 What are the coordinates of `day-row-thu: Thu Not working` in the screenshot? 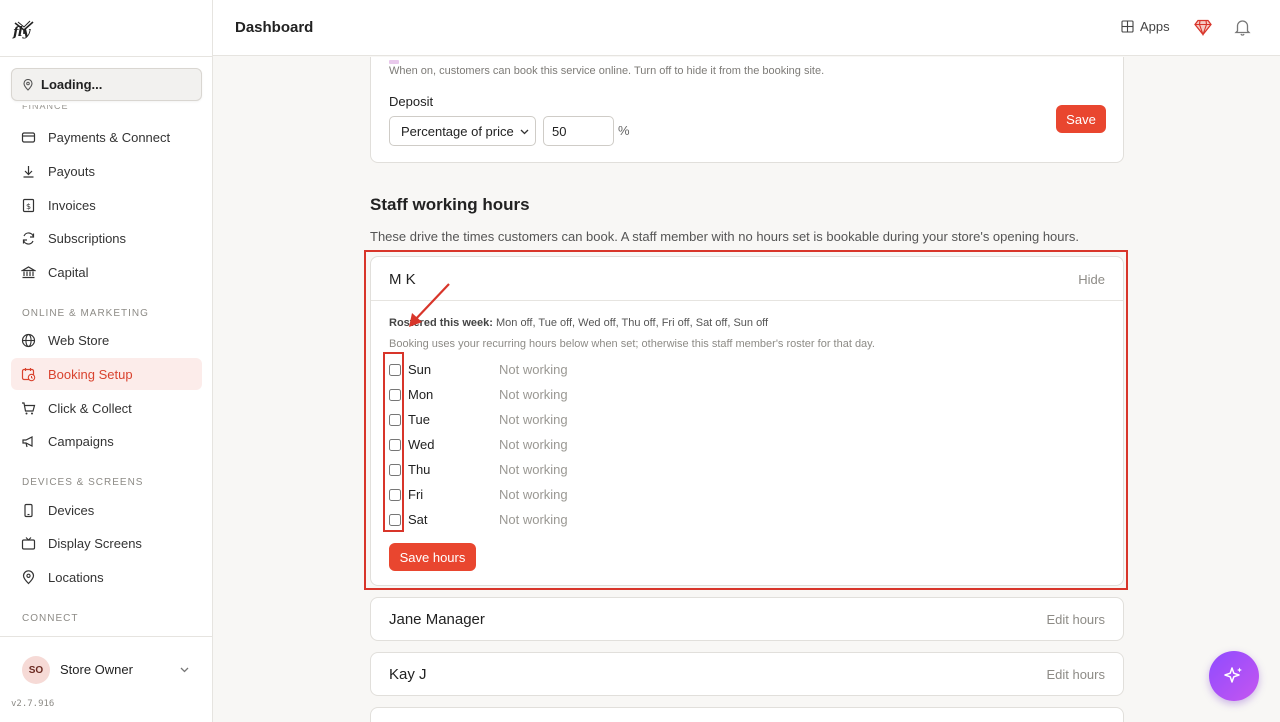 It's located at (478, 470).